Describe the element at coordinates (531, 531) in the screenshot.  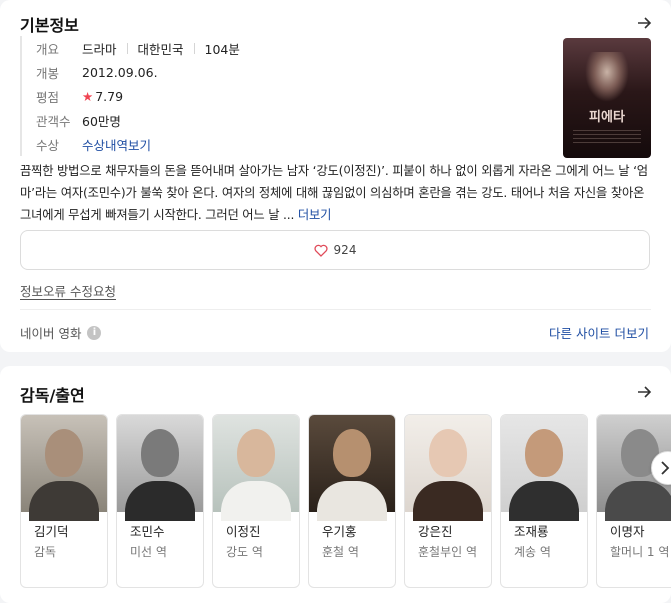
I see `person-name: 조재룡` at that location.